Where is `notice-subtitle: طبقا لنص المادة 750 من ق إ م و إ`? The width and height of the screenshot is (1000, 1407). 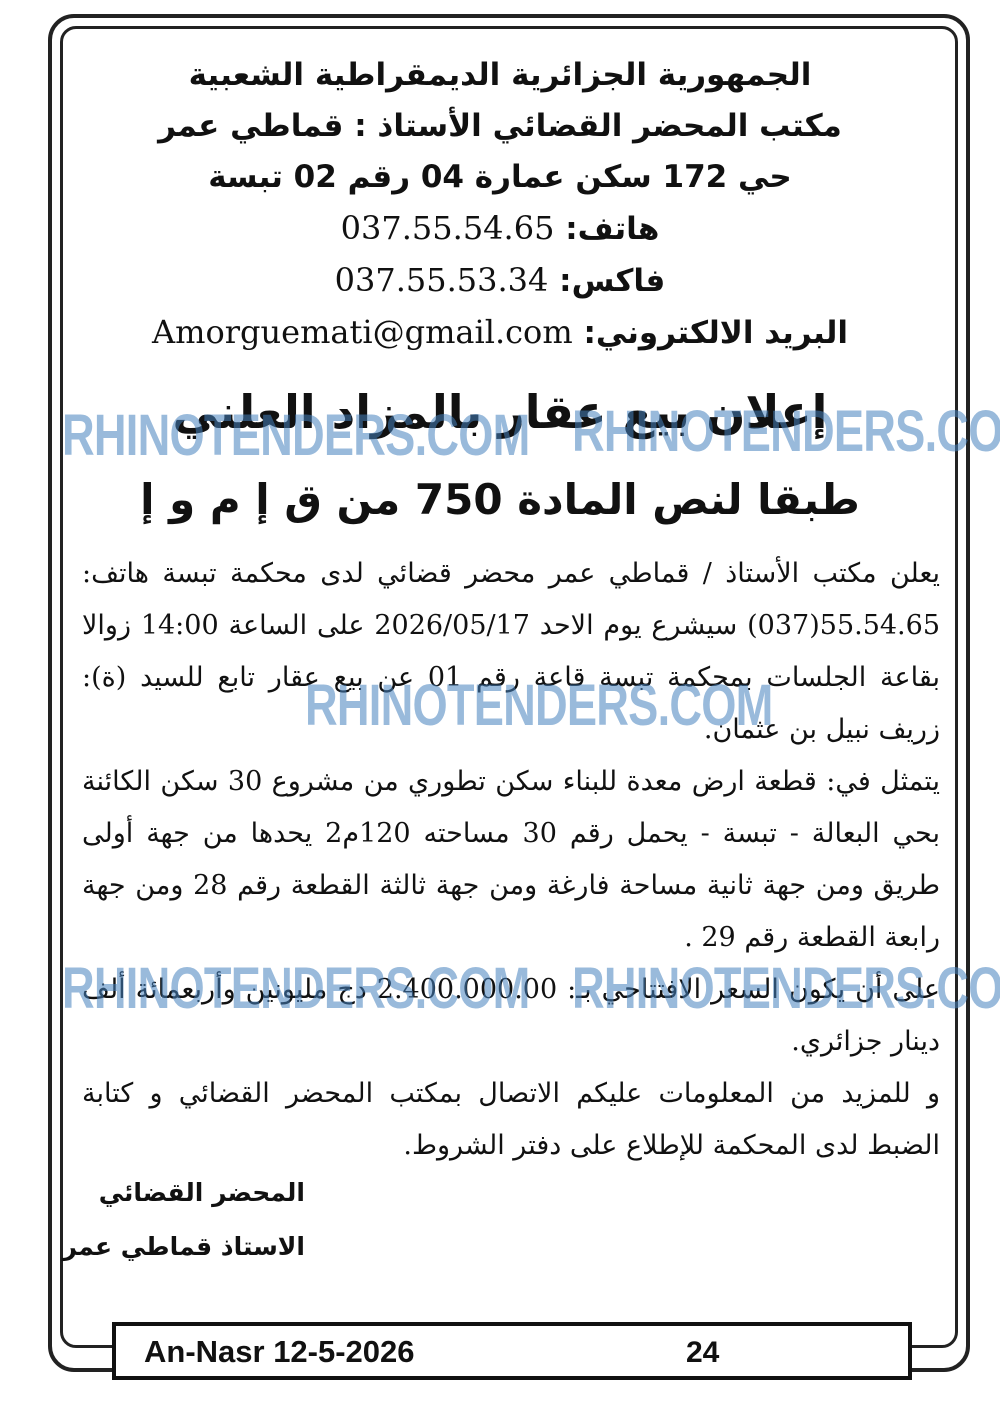
notice-subtitle: طبقا لنص المادة 750 من ق إ م و إ is located at coordinates (500, 499).